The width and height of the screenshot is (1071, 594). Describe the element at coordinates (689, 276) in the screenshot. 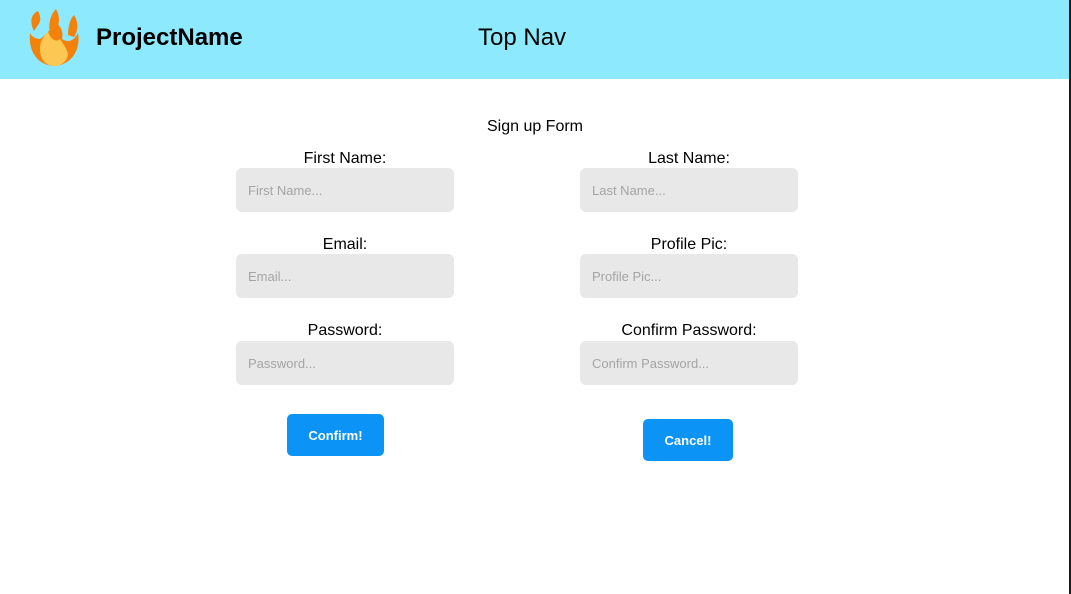

I see `profile-pic-input` at that location.